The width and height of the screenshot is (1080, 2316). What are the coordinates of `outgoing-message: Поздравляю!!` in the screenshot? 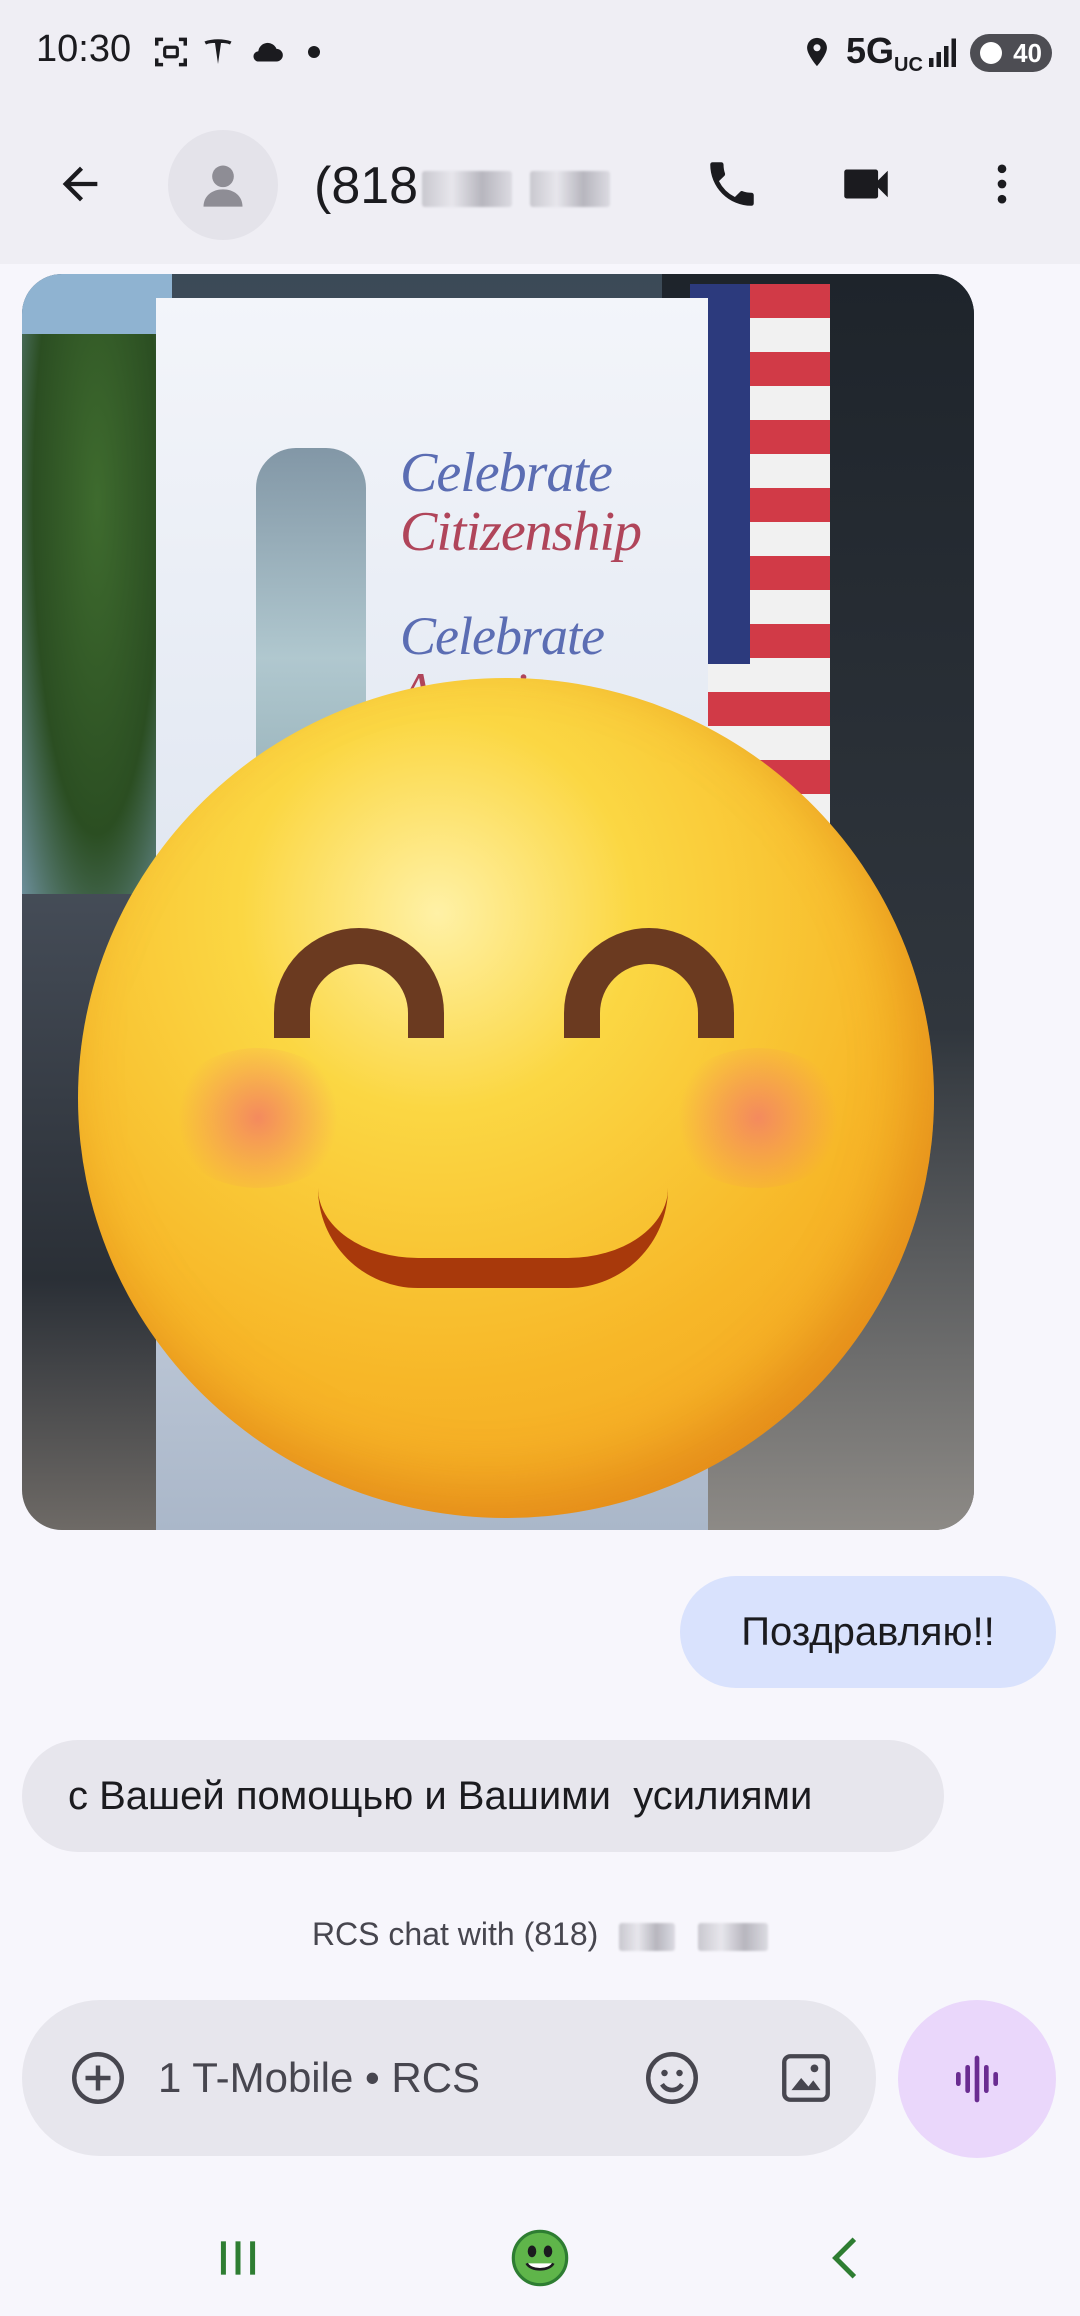 It's located at (868, 1632).